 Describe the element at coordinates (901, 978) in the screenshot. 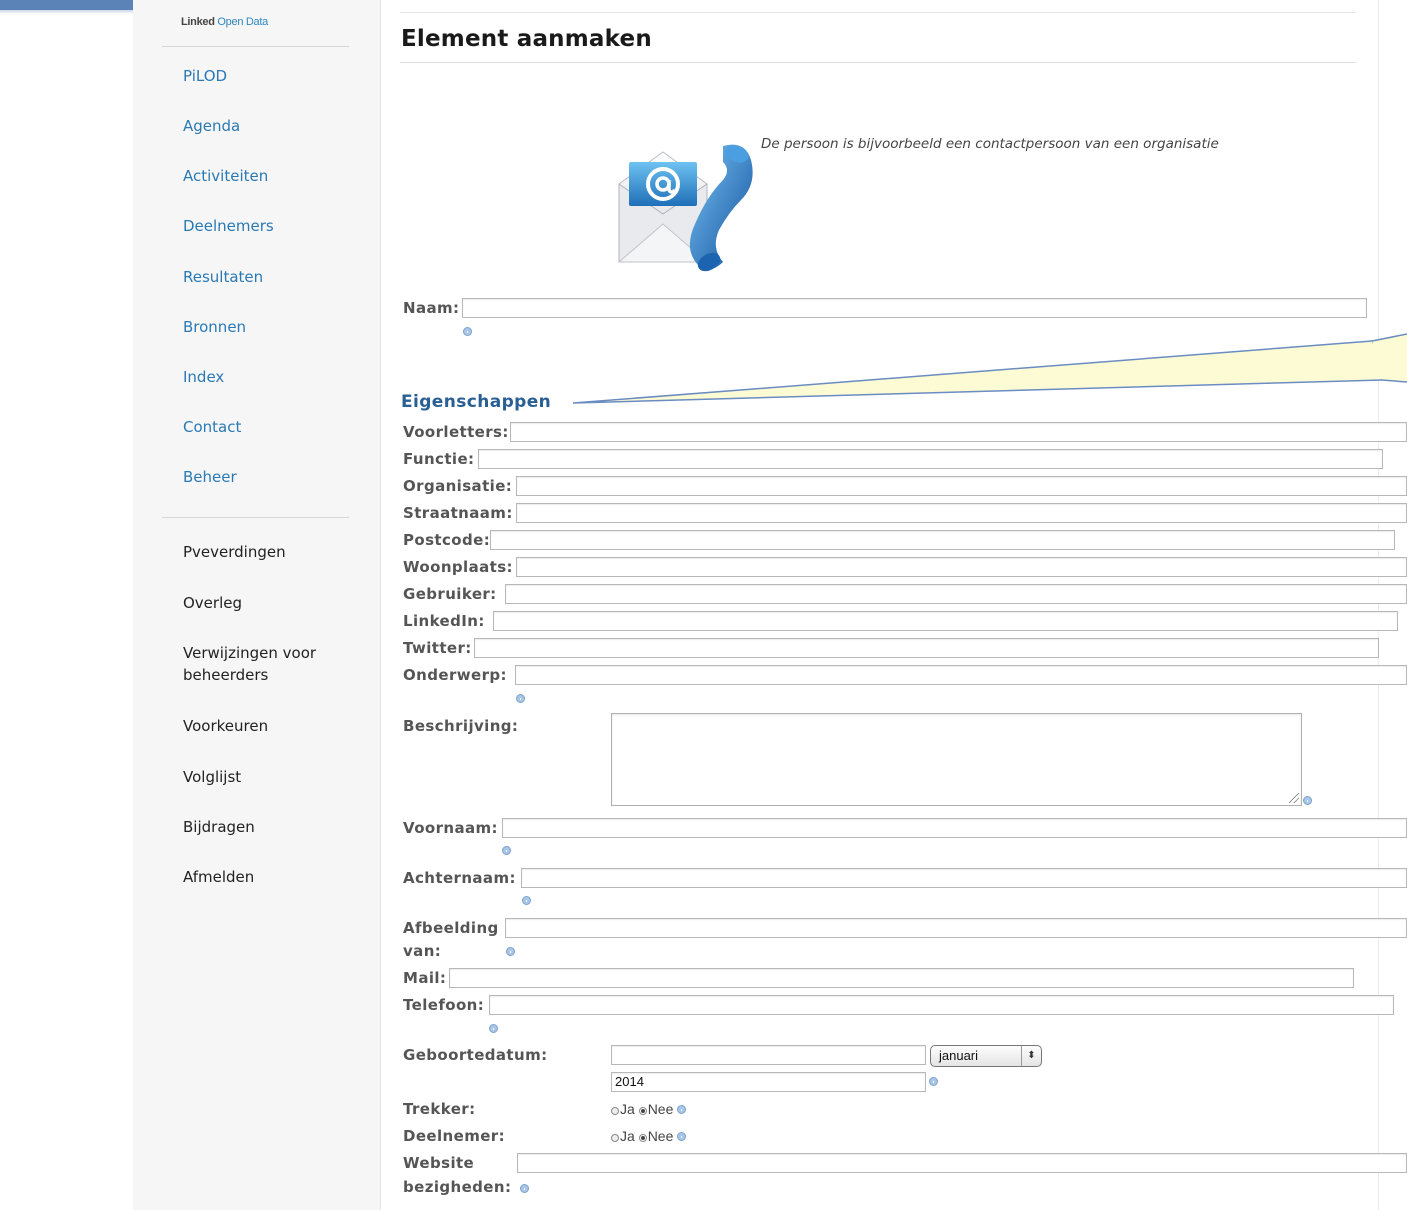

I see `mail-input` at that location.